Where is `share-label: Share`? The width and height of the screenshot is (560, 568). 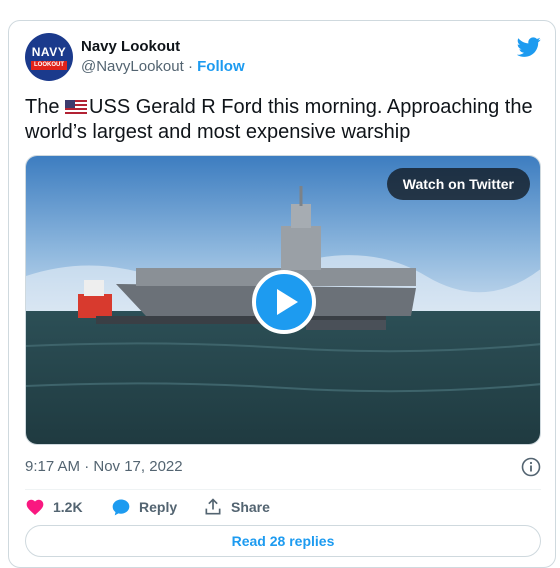 share-label: Share is located at coordinates (250, 507).